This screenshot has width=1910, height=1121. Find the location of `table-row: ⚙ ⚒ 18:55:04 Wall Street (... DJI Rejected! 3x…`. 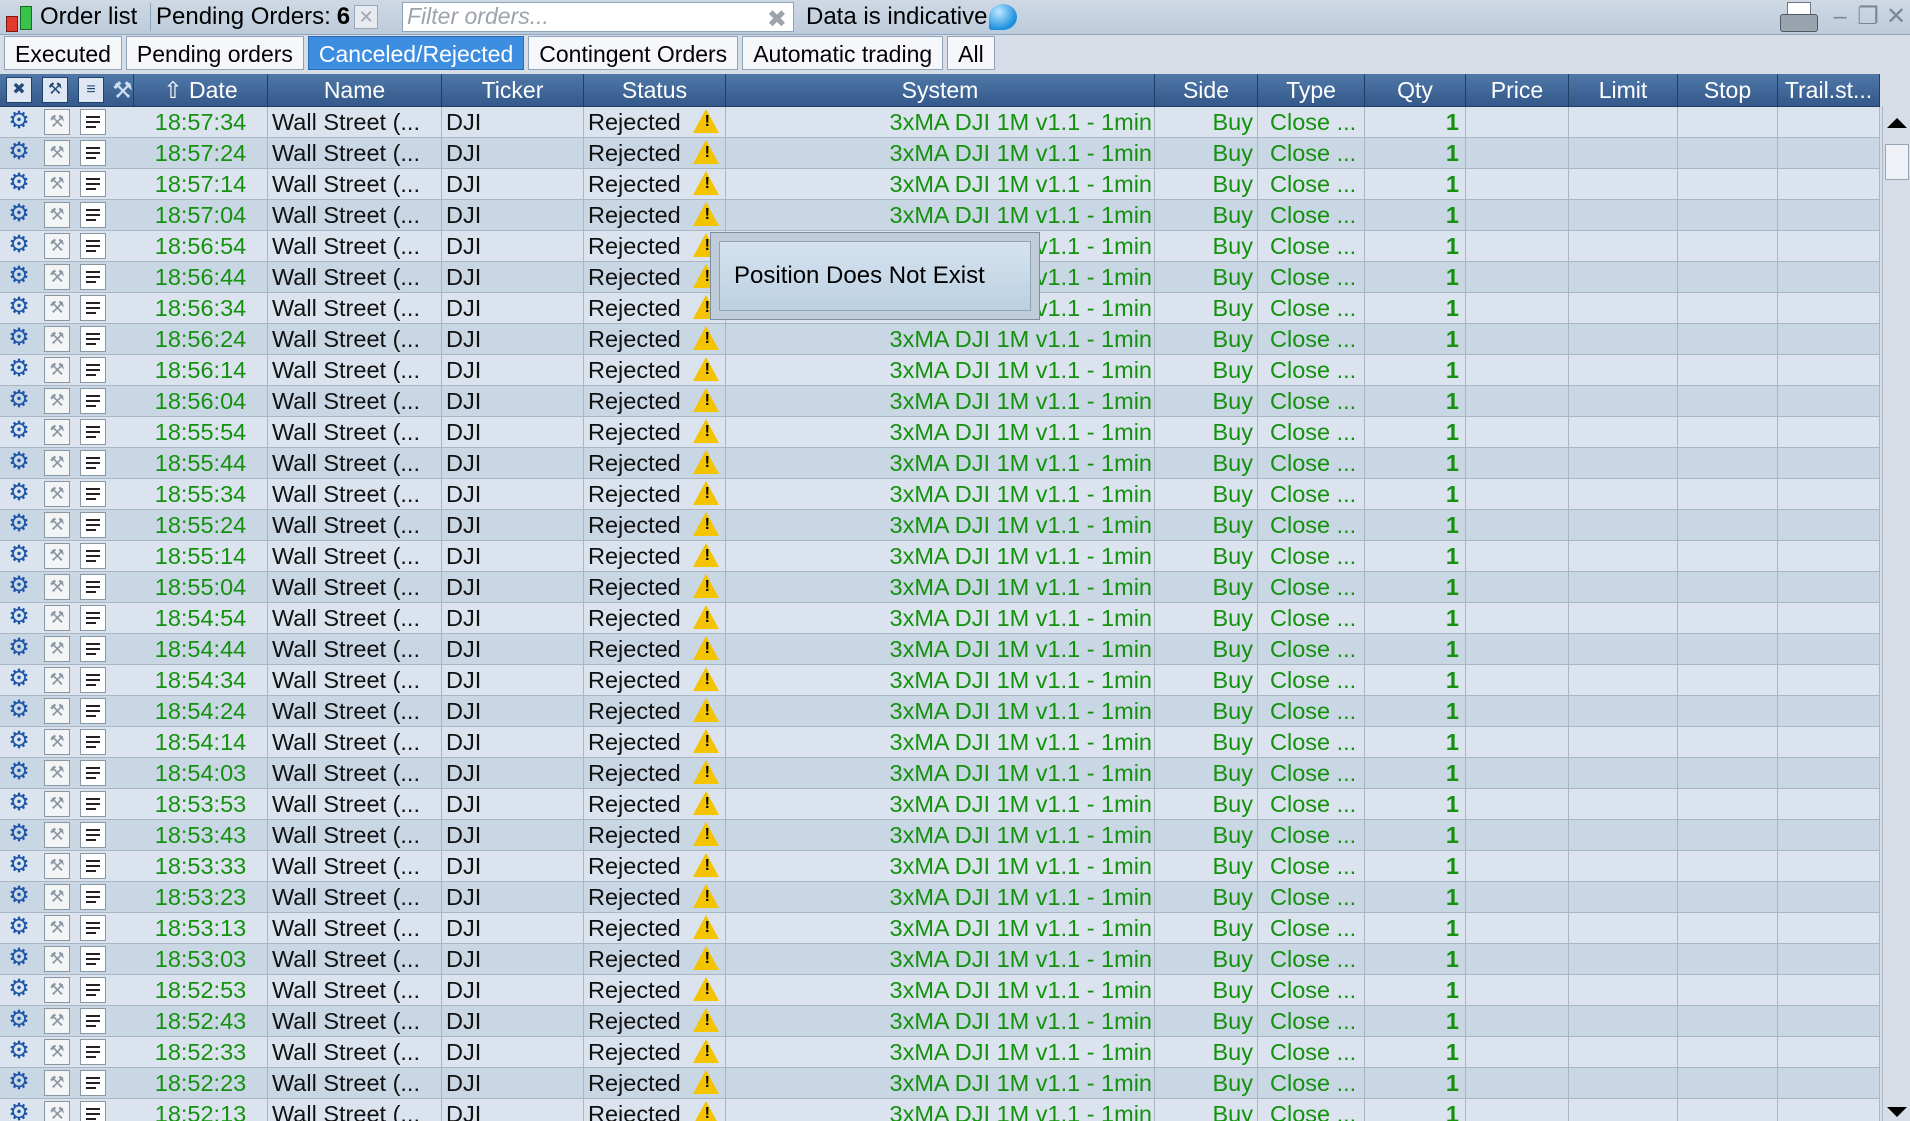

table-row: ⚙ ⚒ 18:55:04 Wall Street (... DJI Rejected! 3x… is located at coordinates (940, 587).